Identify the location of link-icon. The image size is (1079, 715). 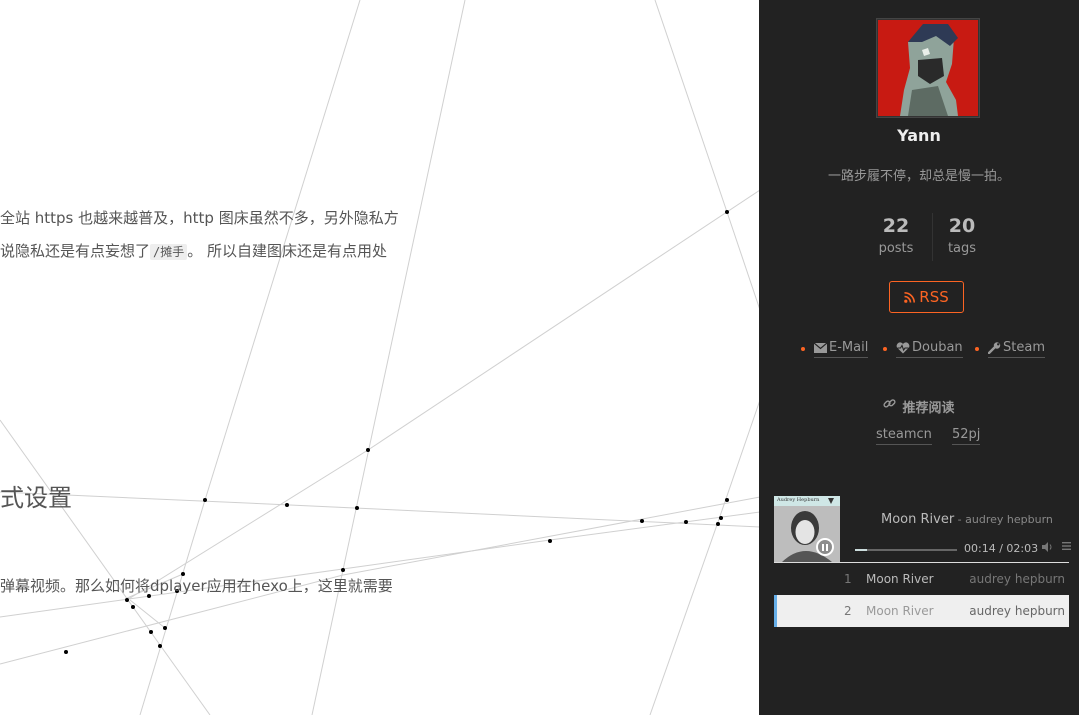
(890, 403).